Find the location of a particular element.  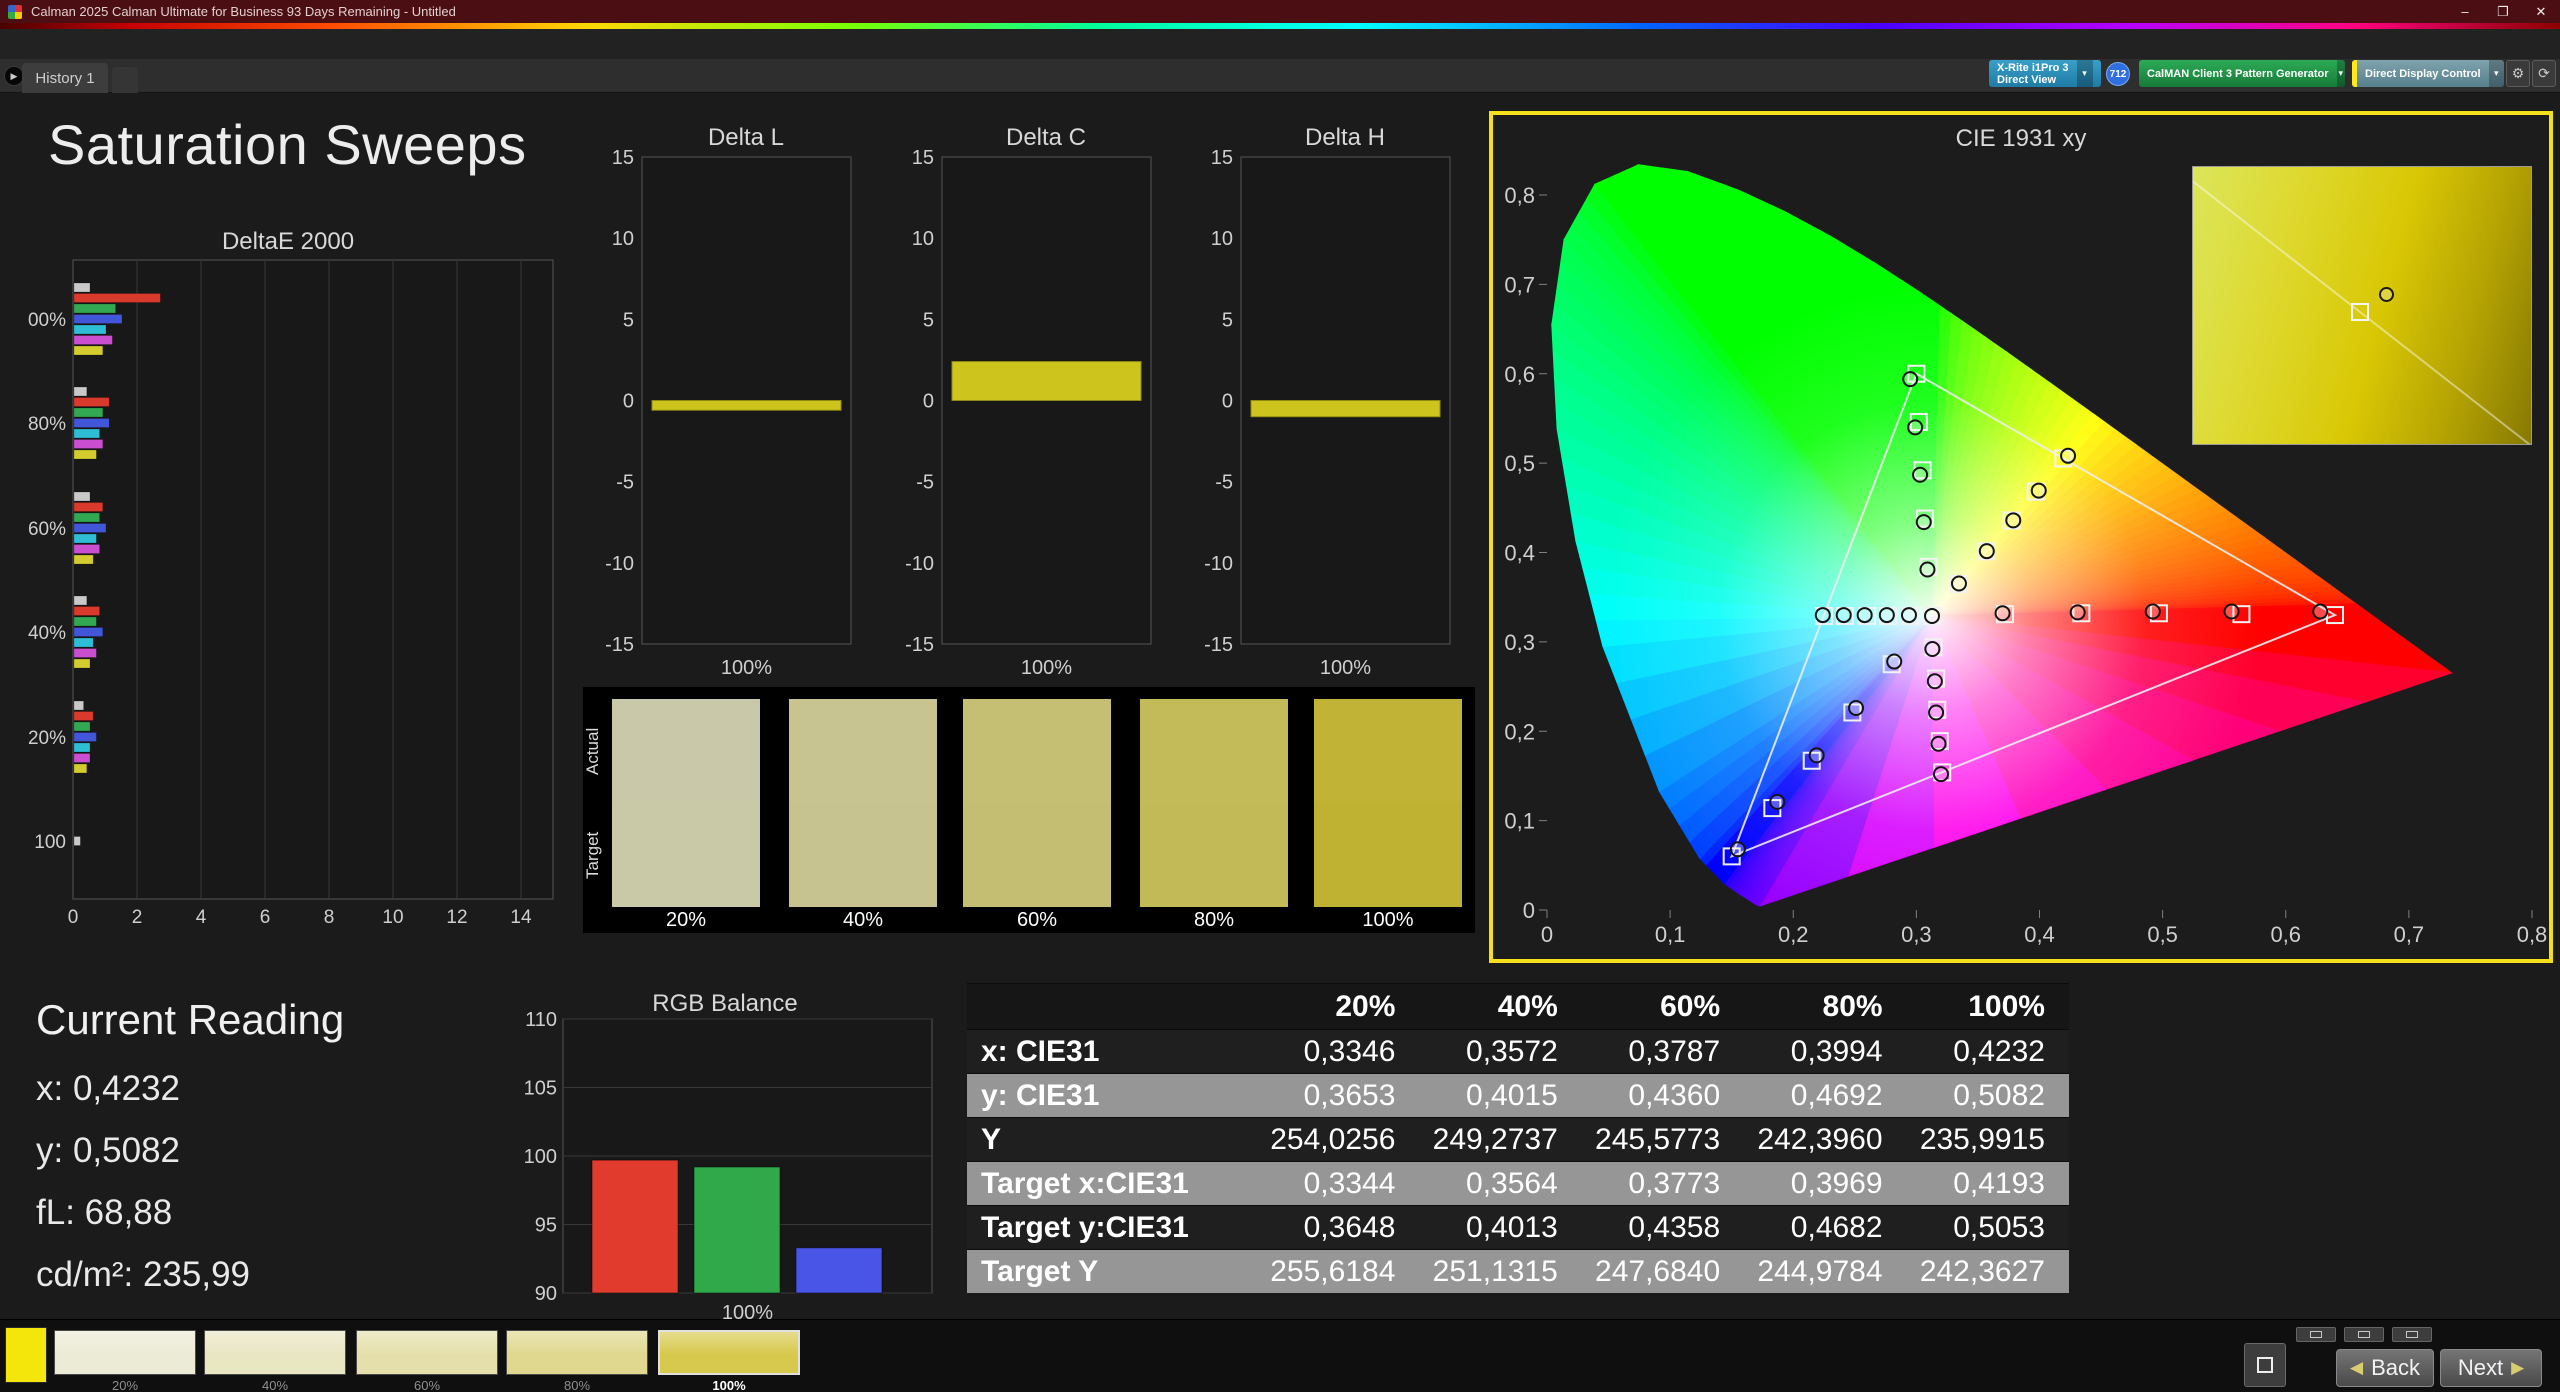

sidebar-expand-button: ▶ is located at coordinates (14, 76).